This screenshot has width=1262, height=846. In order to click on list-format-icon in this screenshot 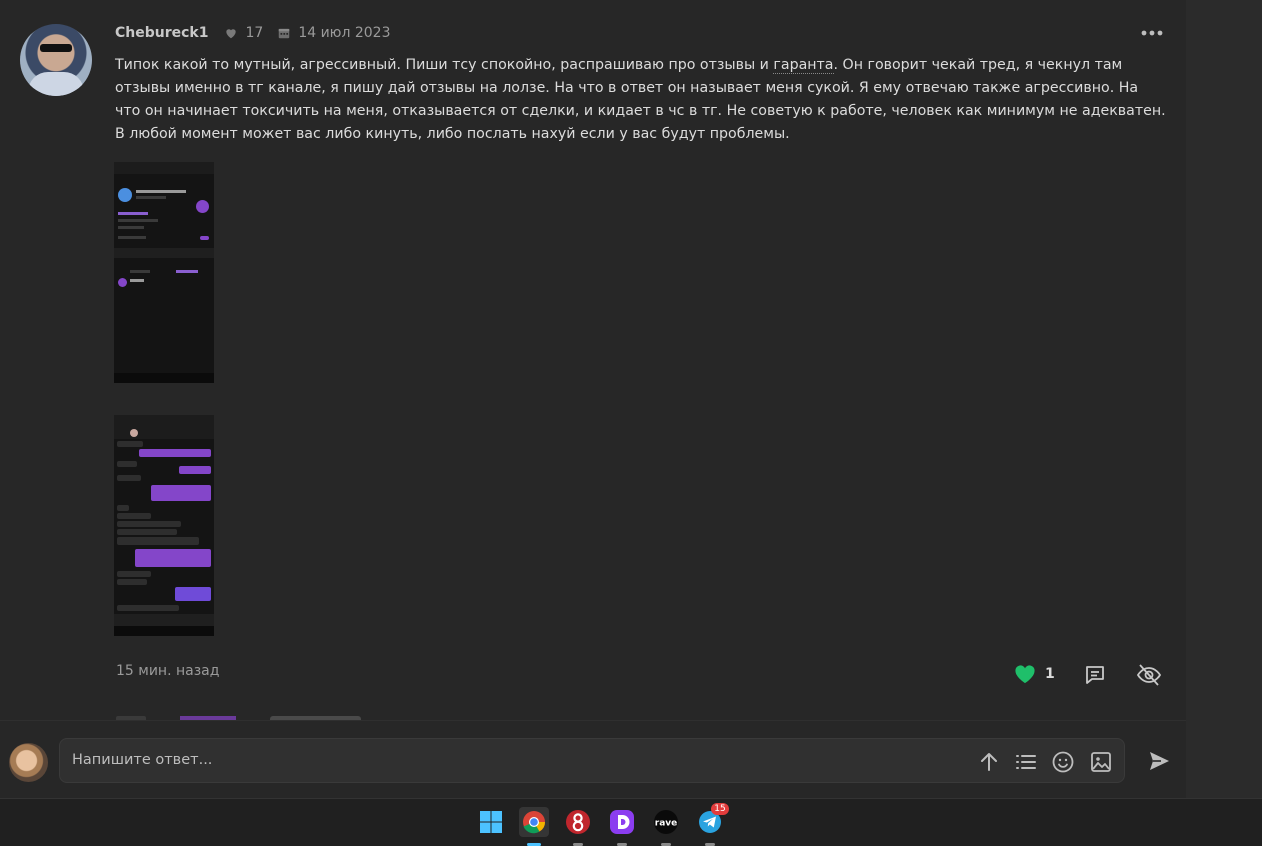, I will do `click(1026, 762)`.